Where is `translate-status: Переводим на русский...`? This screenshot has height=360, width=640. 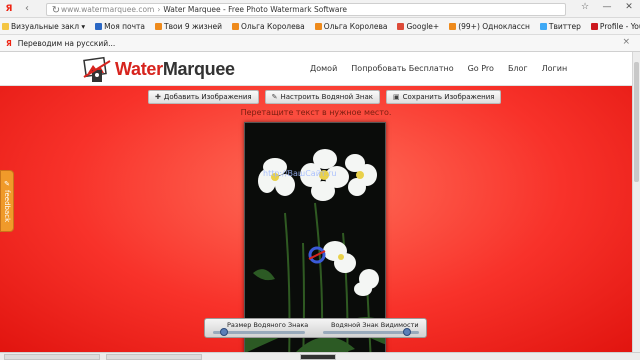 translate-status: Переводим на русский... is located at coordinates (66, 43).